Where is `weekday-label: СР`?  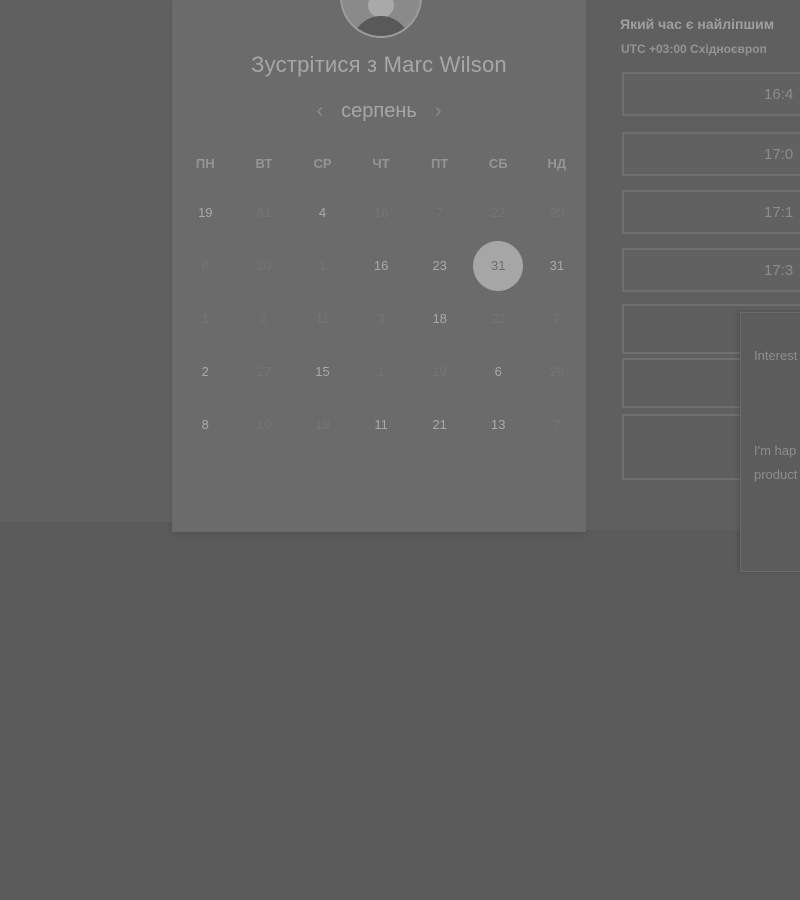
weekday-label: СР is located at coordinates (322, 163).